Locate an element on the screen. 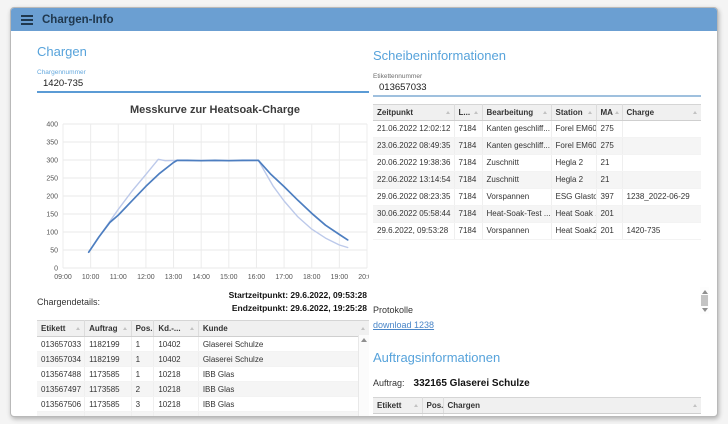 This screenshot has height=424, width=728. svg-text: 12:00 is located at coordinates (146, 277).